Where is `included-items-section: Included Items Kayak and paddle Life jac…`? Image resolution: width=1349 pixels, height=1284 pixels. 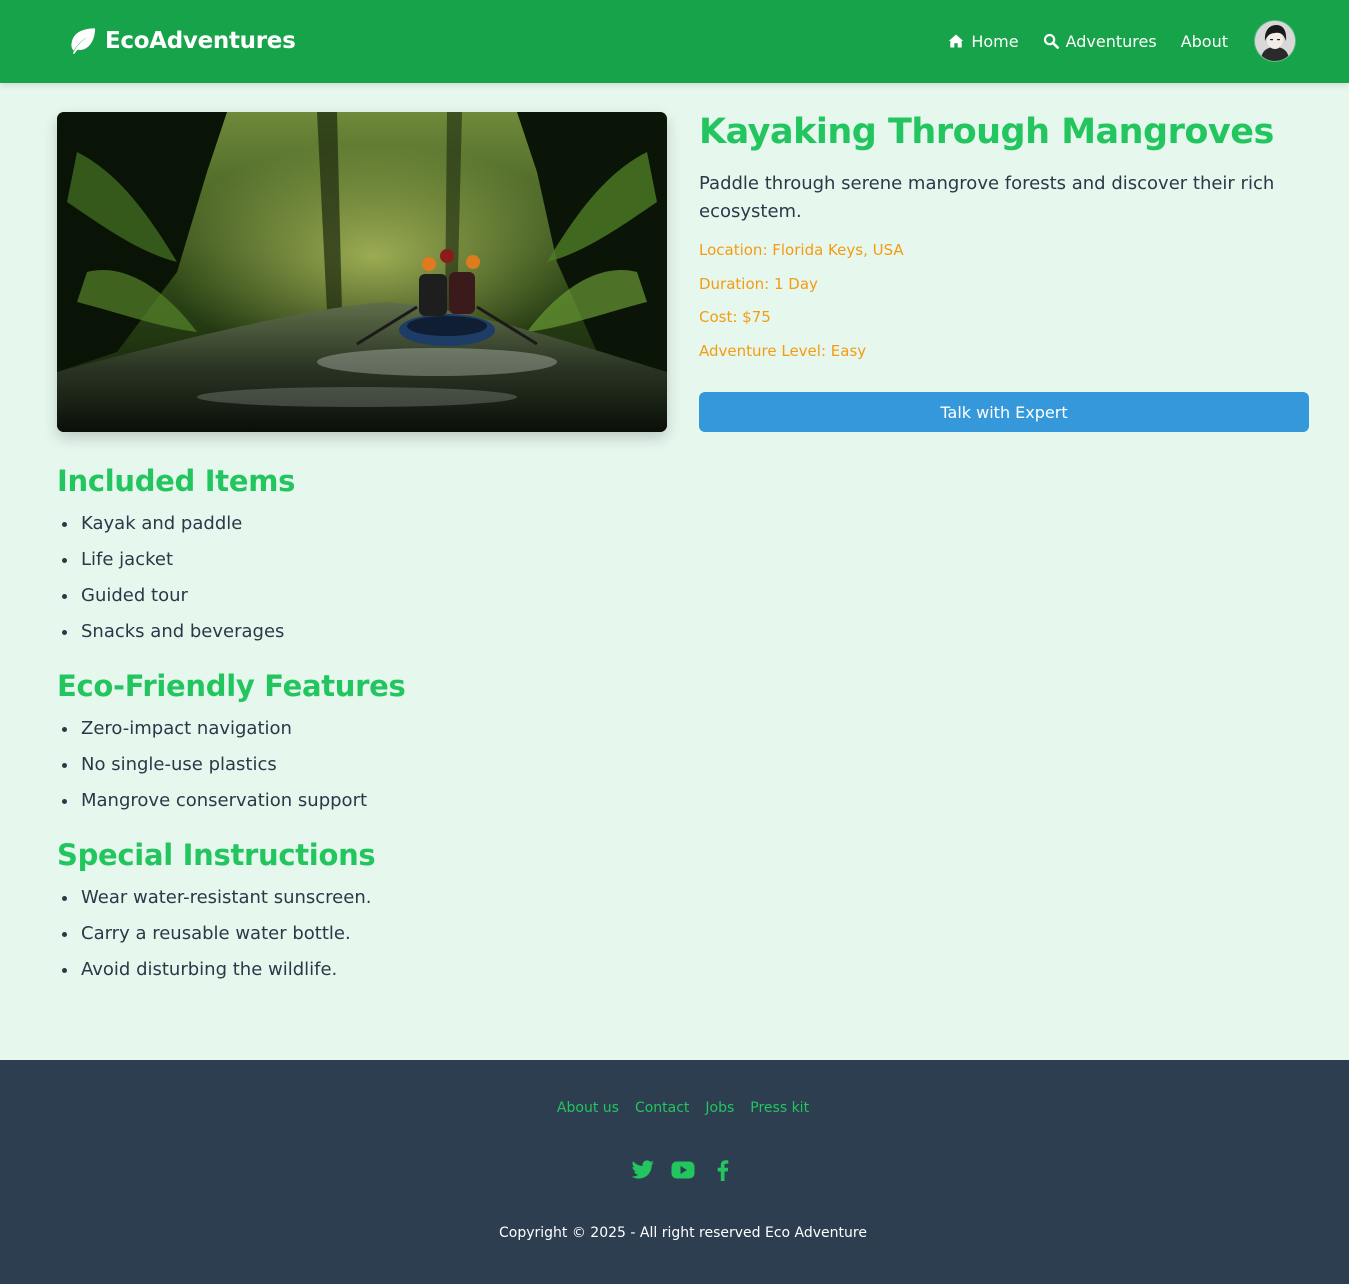
included-items-section: Included Items Kayak and paddle Life jac… is located at coordinates (407, 553).